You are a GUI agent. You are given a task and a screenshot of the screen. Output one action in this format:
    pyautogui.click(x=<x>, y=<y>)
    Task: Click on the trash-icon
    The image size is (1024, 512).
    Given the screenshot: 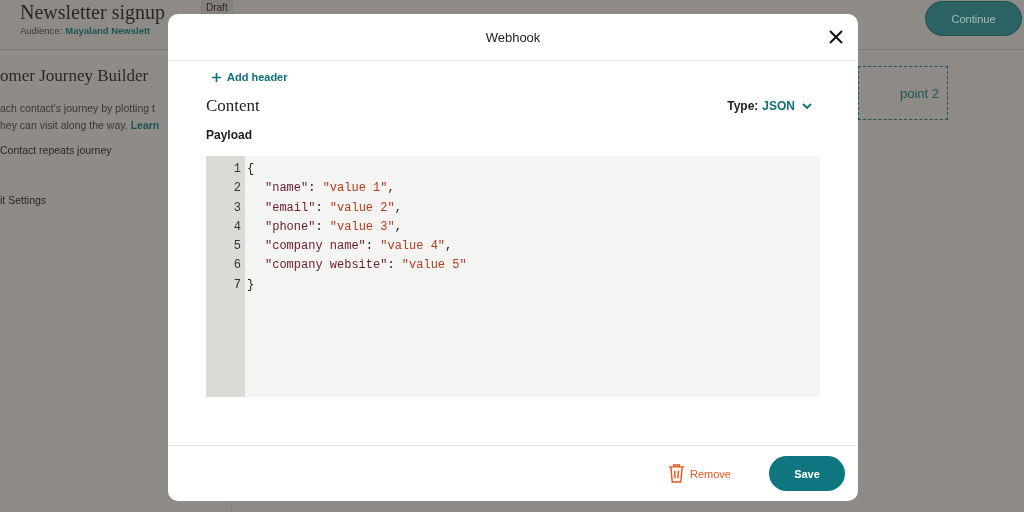 What is the action you would take?
    pyautogui.click(x=677, y=473)
    